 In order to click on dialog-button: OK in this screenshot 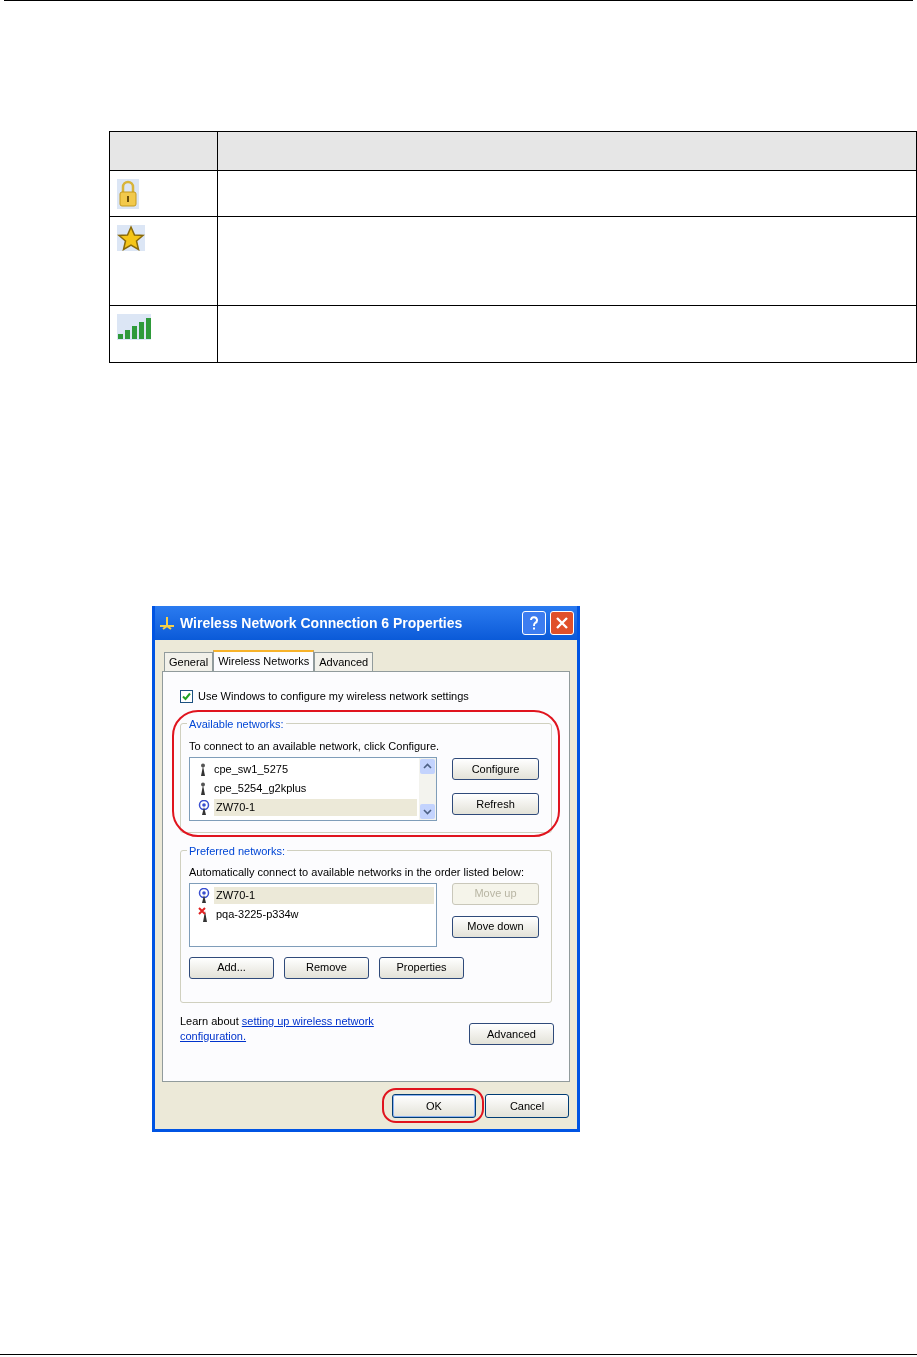, I will do `click(434, 1106)`.